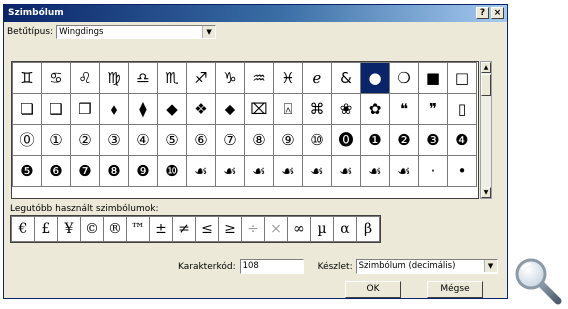 The width and height of the screenshot is (568, 309). I want to click on symbol-cell: ·, so click(433, 171).